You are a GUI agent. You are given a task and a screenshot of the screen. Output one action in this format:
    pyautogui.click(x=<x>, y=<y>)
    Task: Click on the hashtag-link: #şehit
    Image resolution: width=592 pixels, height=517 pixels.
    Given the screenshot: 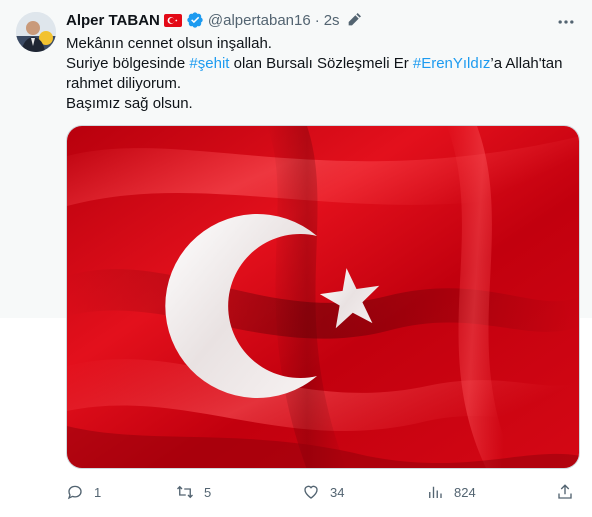 What is the action you would take?
    pyautogui.click(x=209, y=63)
    